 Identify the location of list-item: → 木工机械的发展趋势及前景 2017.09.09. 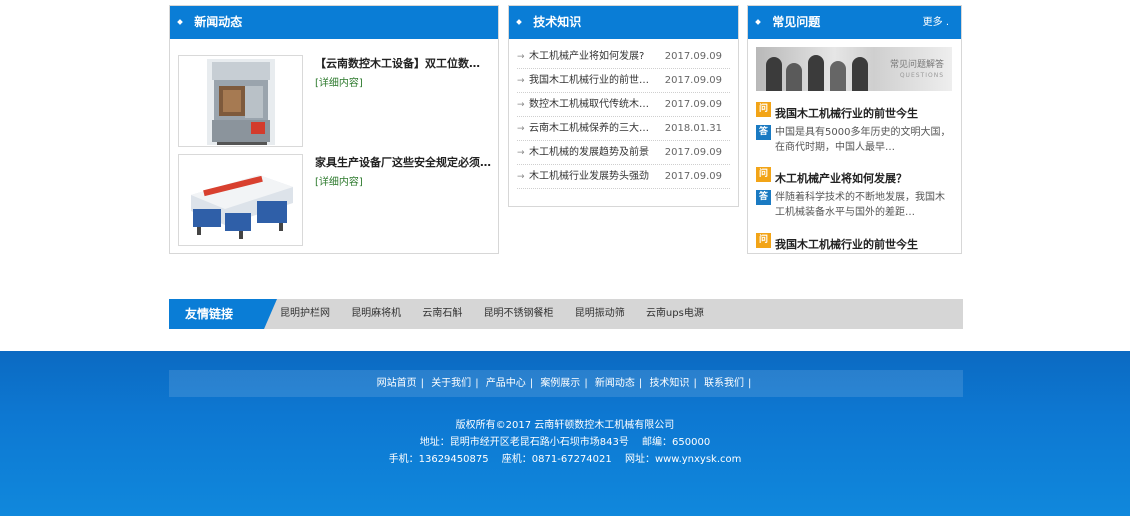
(623, 153).